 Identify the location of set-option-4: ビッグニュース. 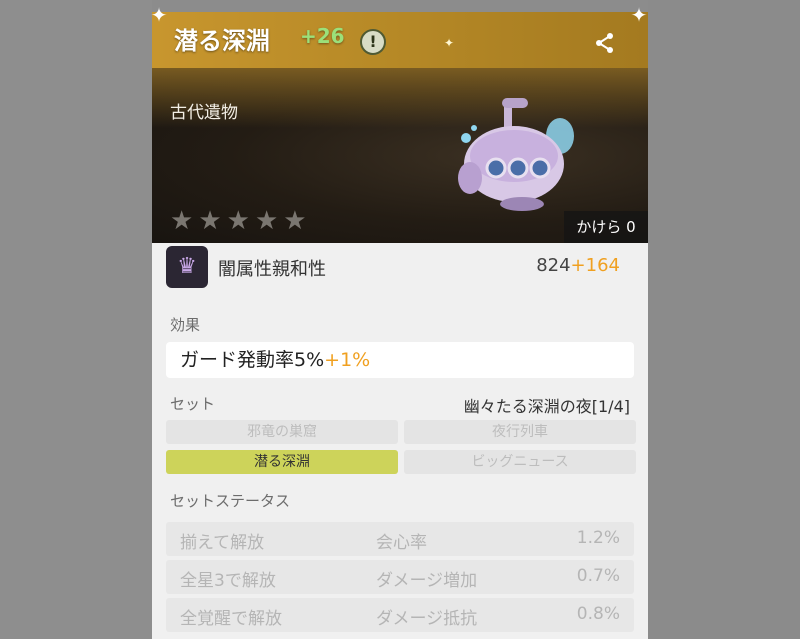
(520, 462).